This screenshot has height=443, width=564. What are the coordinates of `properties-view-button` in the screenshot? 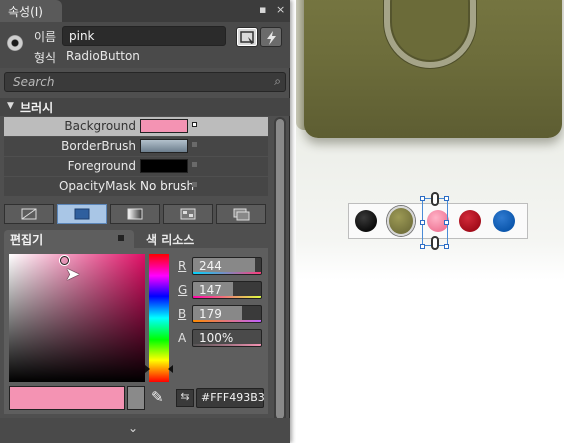 It's located at (247, 37).